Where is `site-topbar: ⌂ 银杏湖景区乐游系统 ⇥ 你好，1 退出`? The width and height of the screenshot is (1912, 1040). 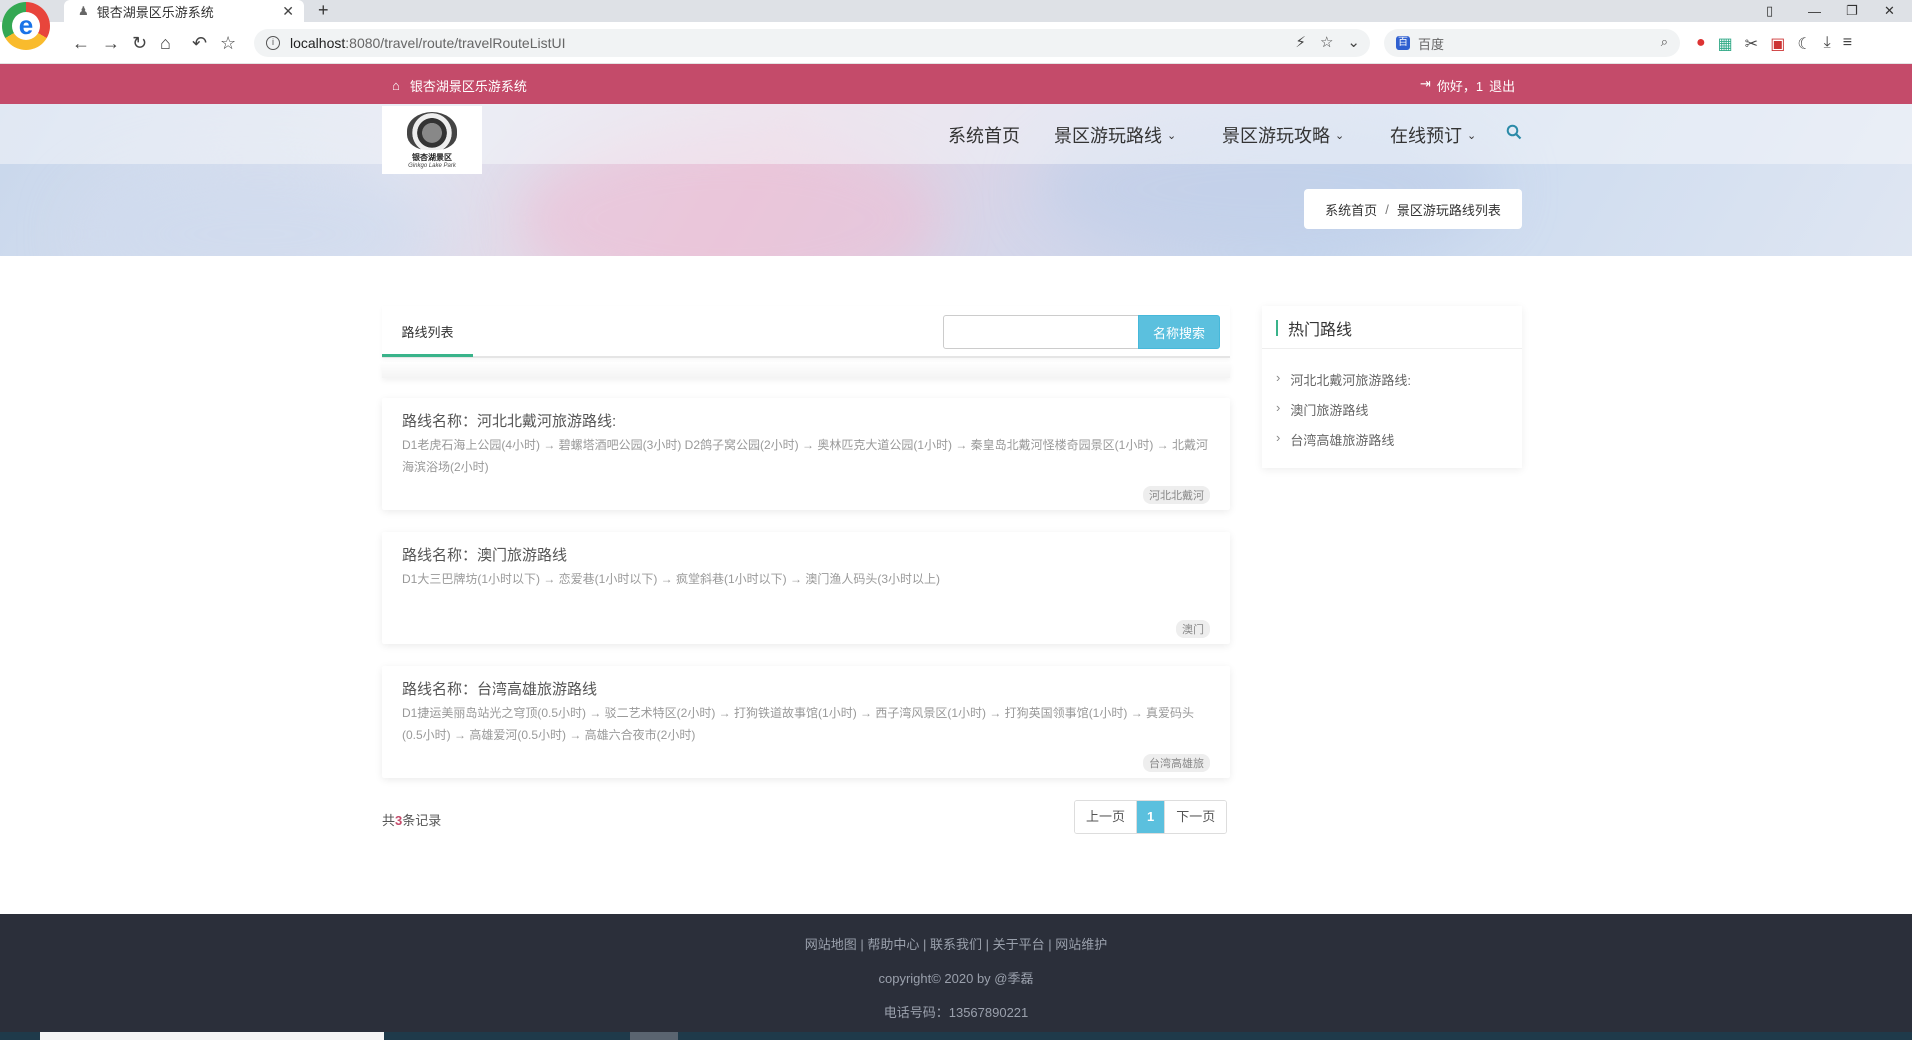 site-topbar: ⌂ 银杏湖景区乐游系统 ⇥ 你好，1 退出 is located at coordinates (956, 84).